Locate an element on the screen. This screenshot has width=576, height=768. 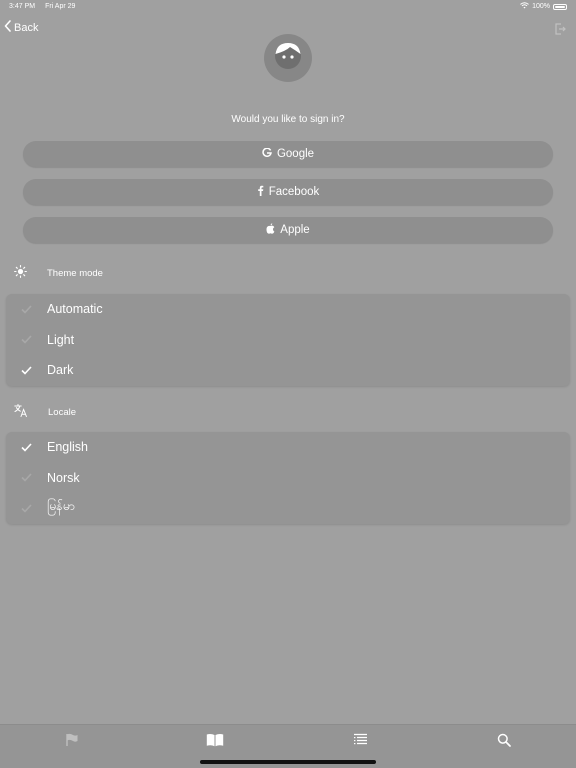
theme-option-dark: Dark is located at coordinates (288, 370).